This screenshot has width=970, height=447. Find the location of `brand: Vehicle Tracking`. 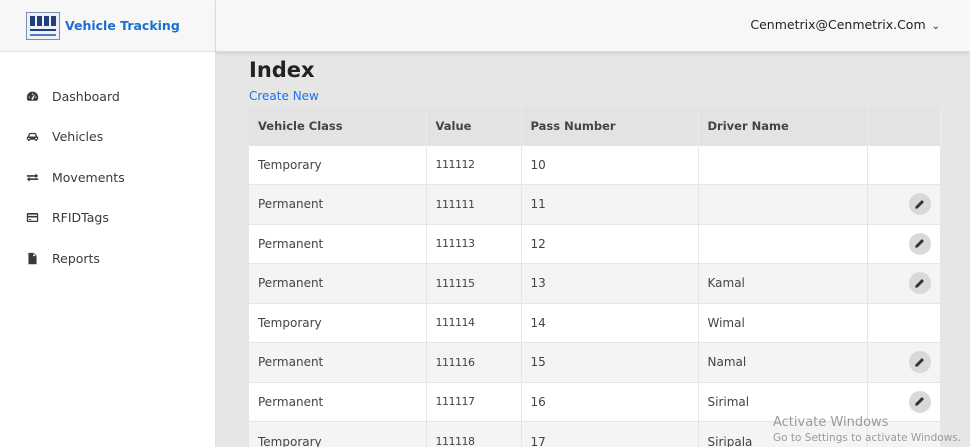

brand: Vehicle Tracking is located at coordinates (107, 26).